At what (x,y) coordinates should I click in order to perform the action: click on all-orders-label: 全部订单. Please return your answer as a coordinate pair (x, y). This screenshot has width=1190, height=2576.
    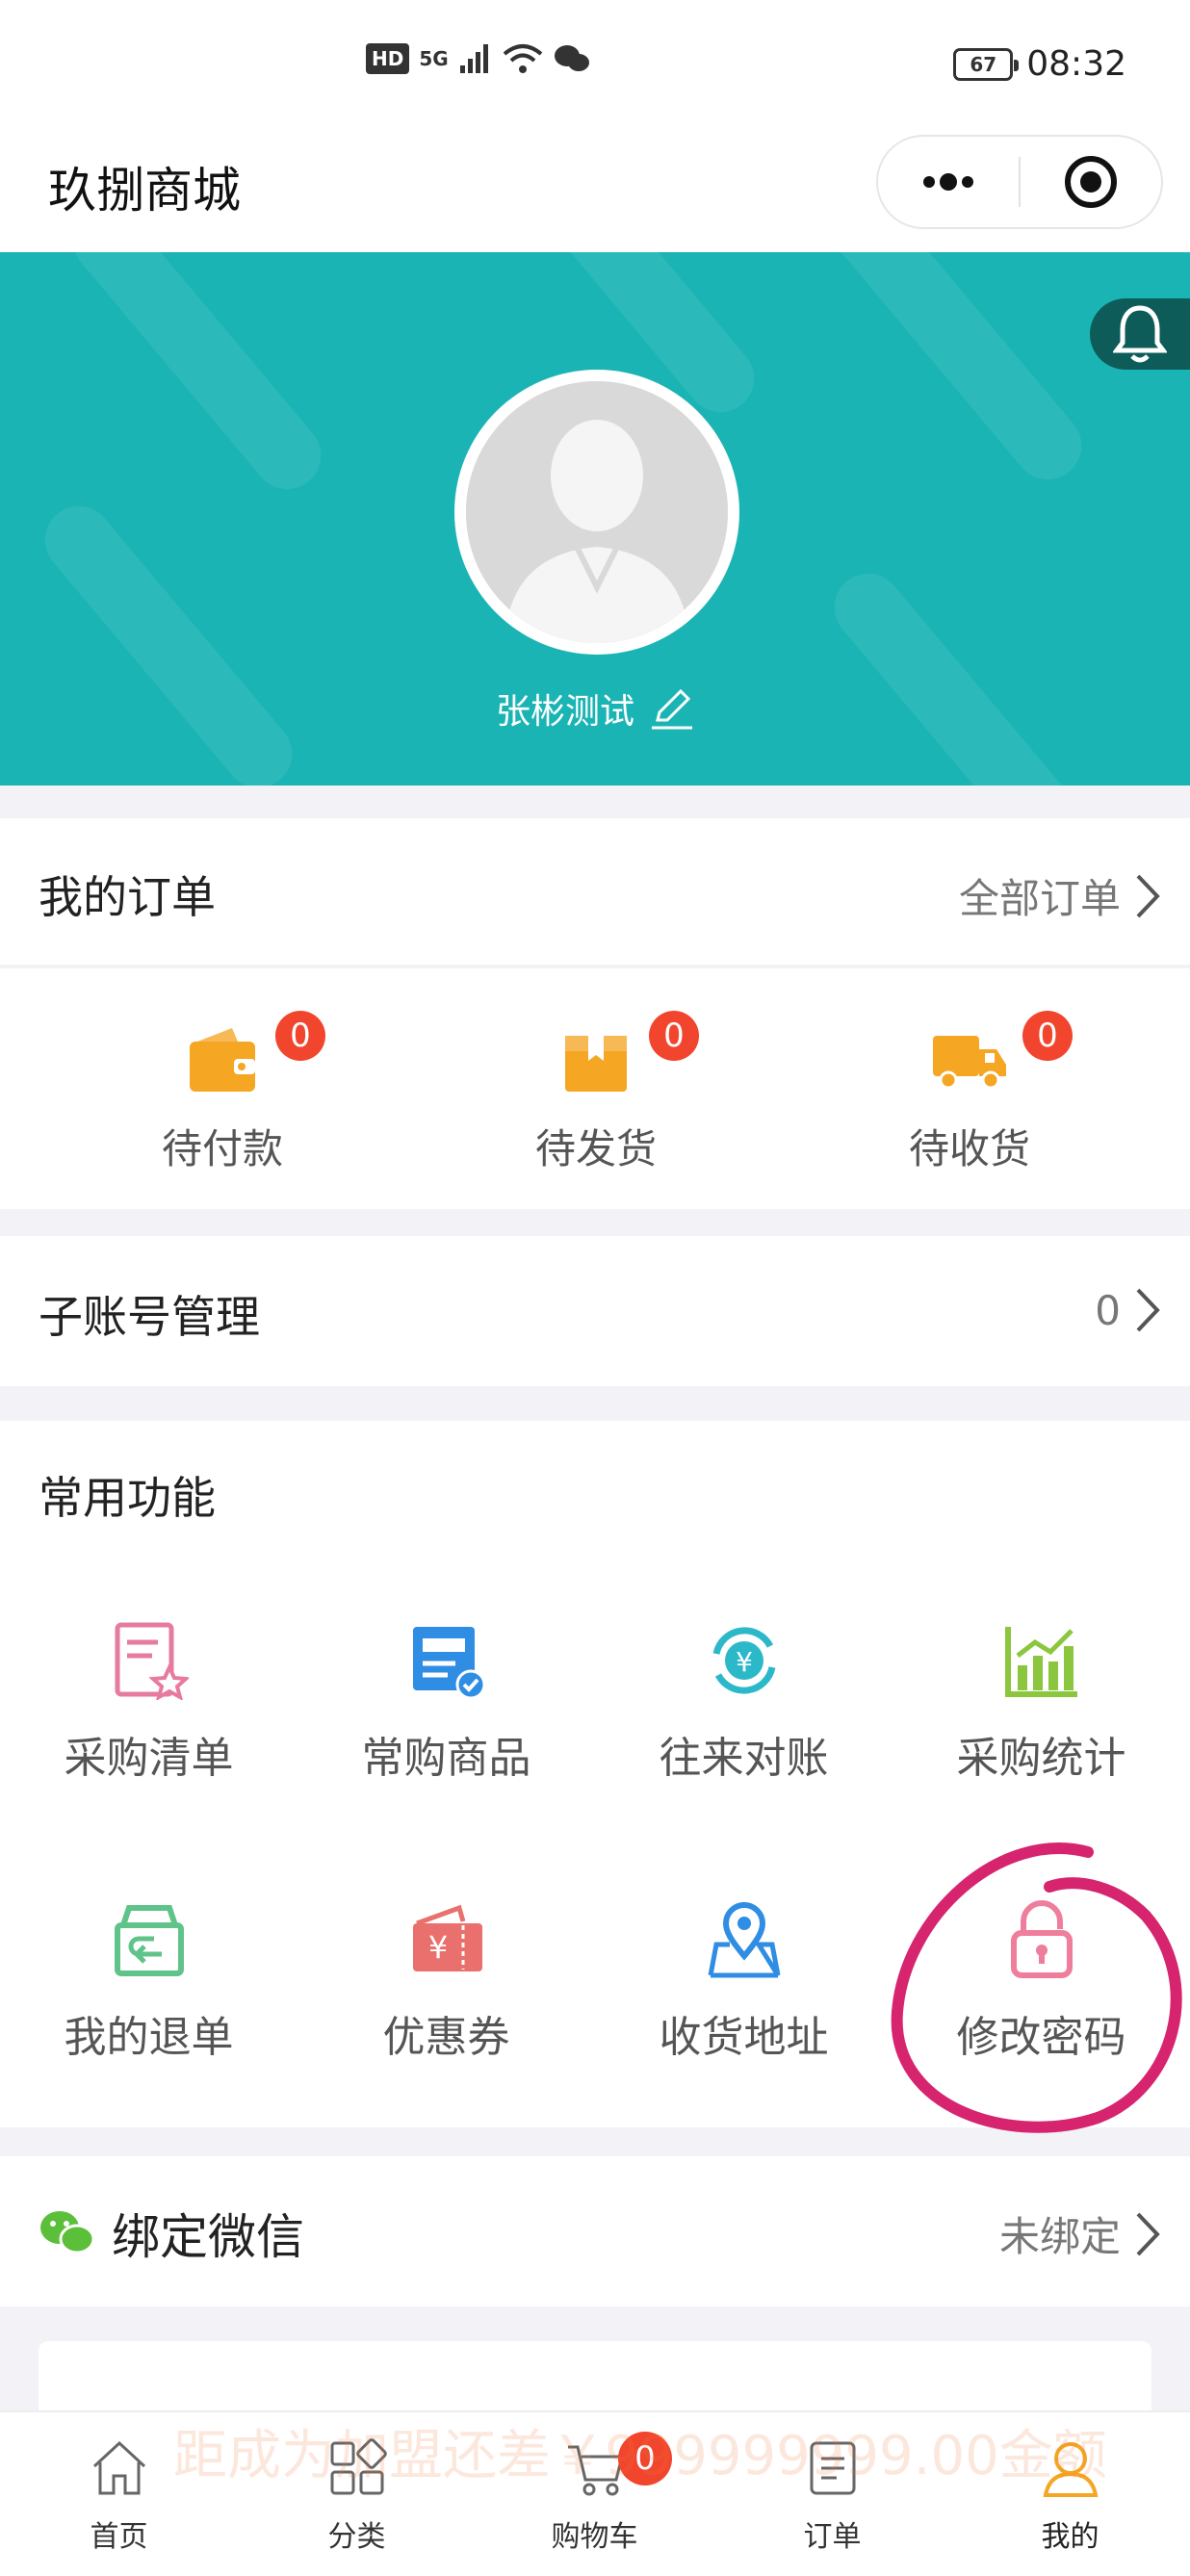
    Looking at the image, I should click on (1040, 899).